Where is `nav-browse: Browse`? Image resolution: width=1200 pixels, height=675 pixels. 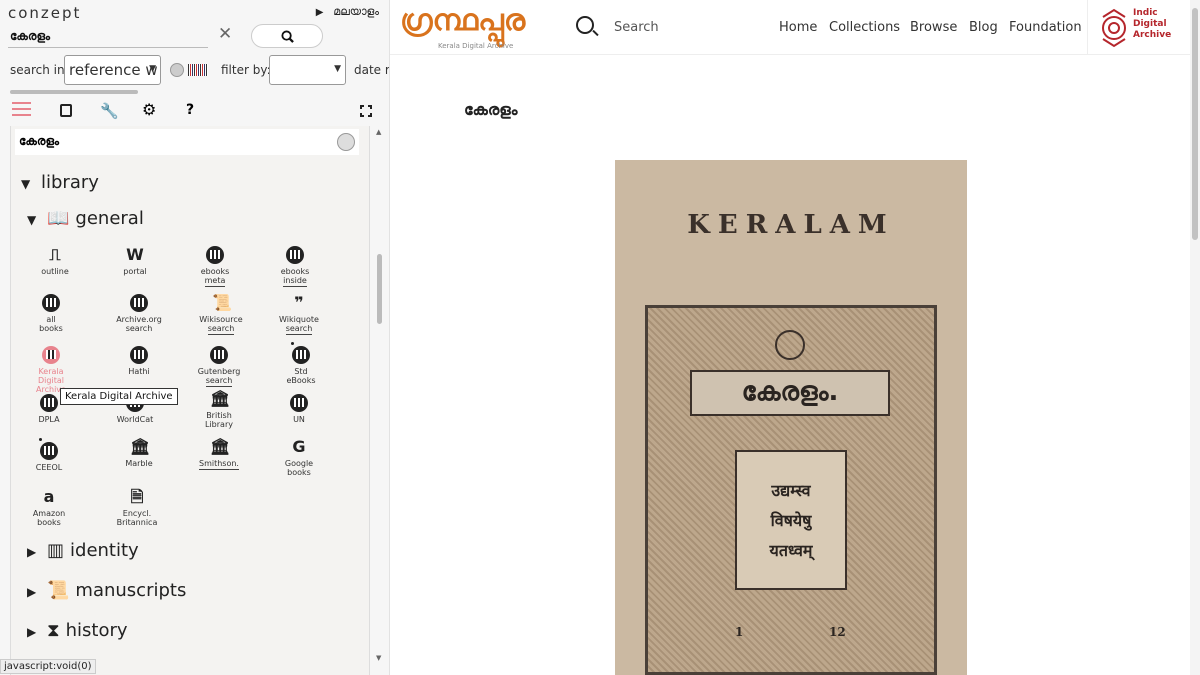 nav-browse: Browse is located at coordinates (933, 27).